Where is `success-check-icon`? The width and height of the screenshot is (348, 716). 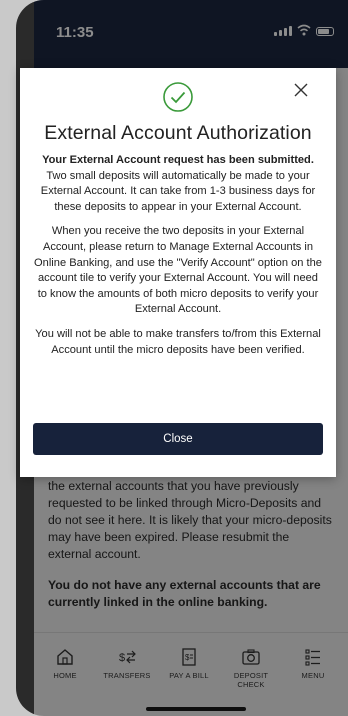 success-check-icon is located at coordinates (178, 97).